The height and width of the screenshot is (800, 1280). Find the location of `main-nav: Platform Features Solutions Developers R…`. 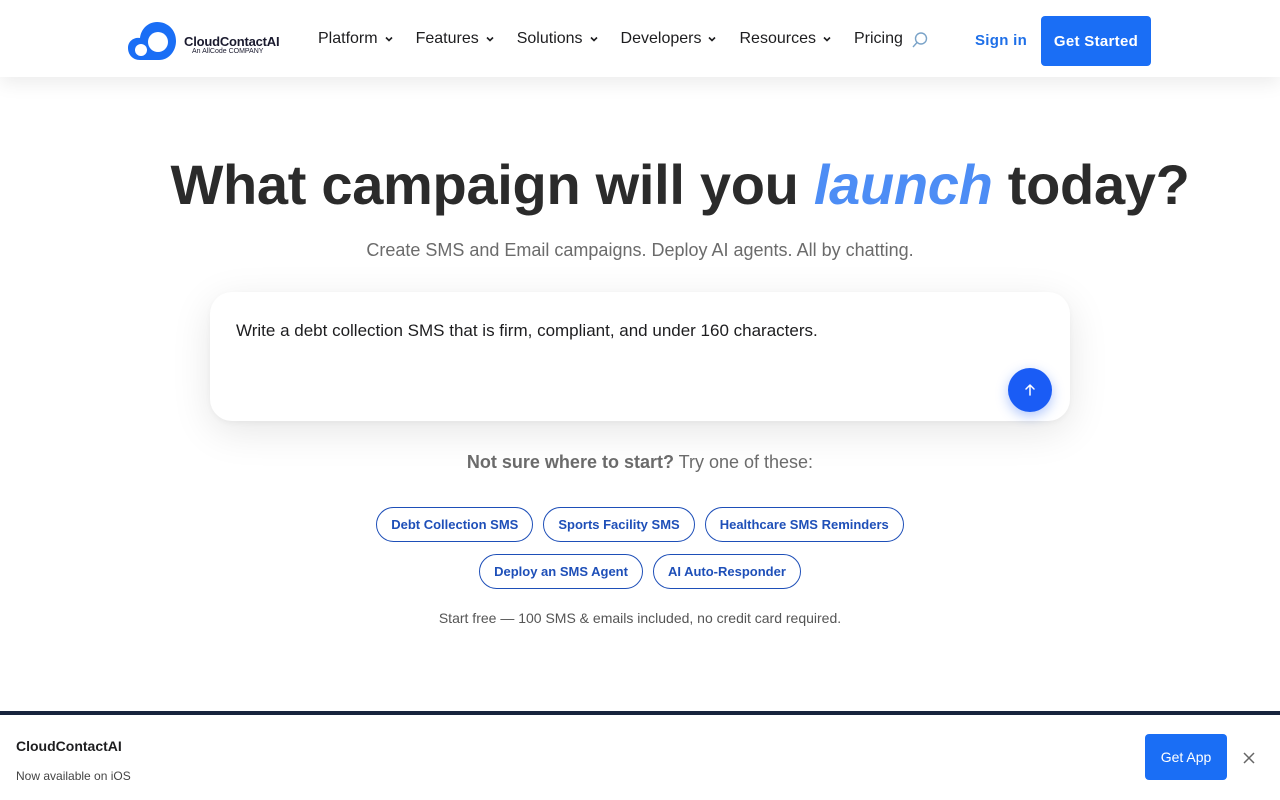

main-nav: Platform Features Solutions Developers R… is located at coordinates (610, 38).